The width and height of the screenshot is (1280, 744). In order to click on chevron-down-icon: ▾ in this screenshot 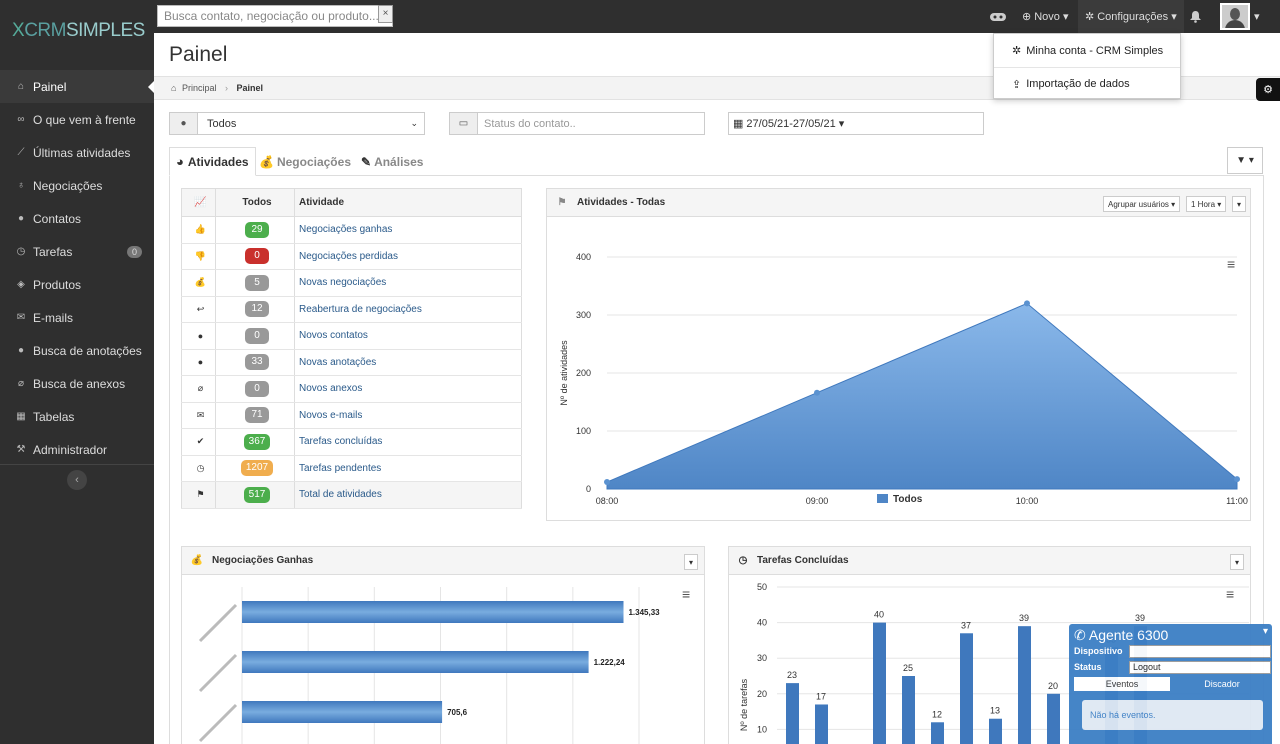, I will do `click(1265, 631)`.